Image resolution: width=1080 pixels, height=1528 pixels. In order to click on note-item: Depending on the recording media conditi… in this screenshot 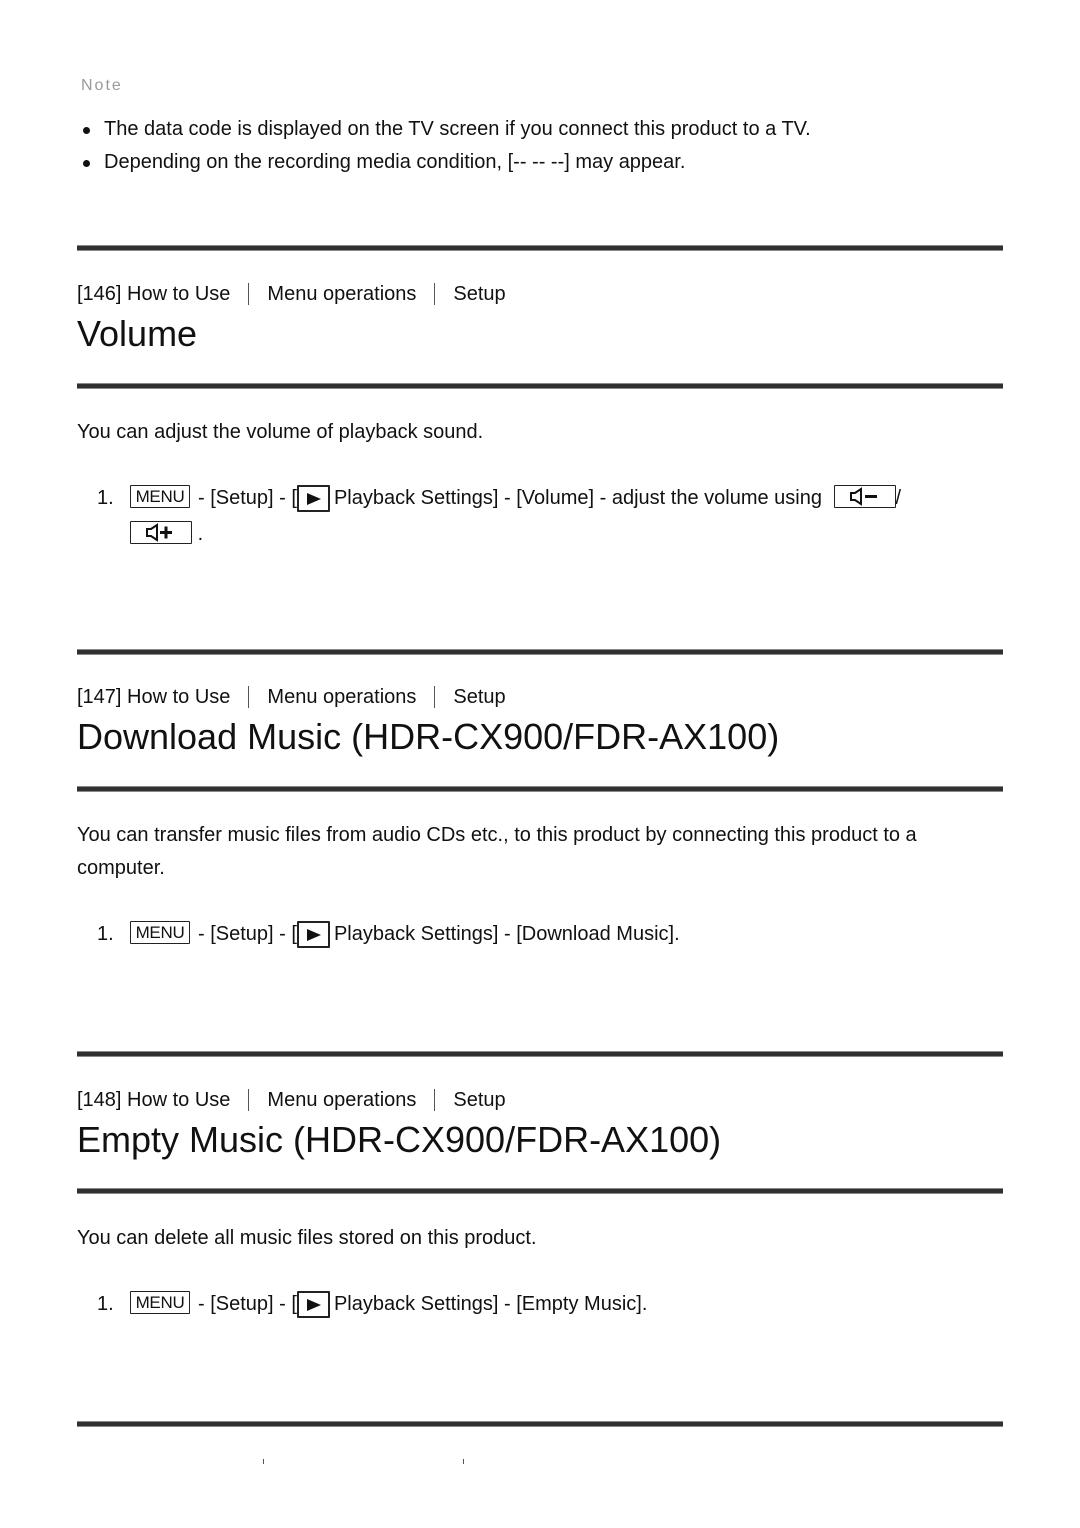, I will do `click(444, 162)`.